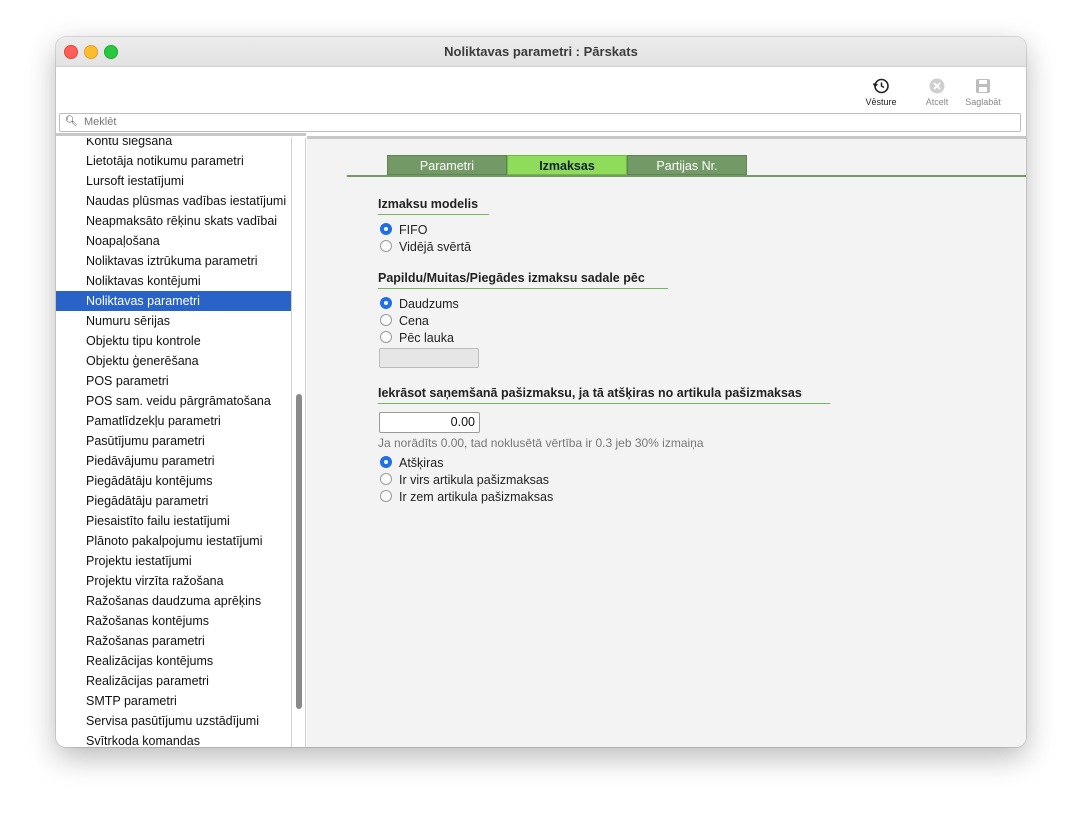 This screenshot has height=822, width=1082. I want to click on radio-fifo-button, so click(386, 229).